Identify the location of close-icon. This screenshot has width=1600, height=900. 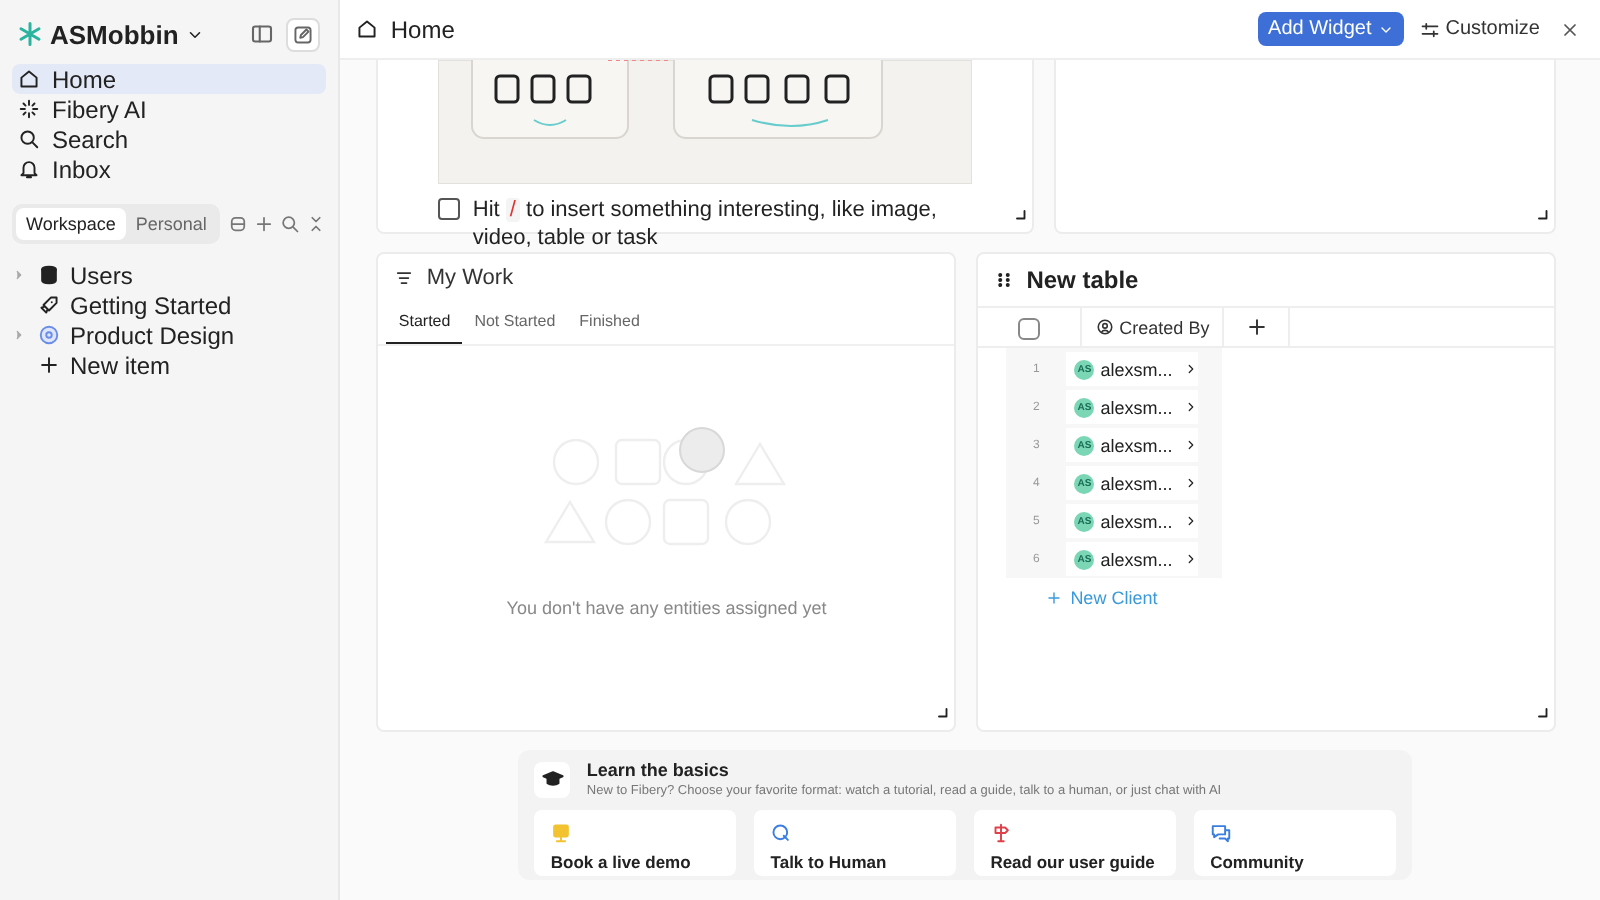
(1570, 29).